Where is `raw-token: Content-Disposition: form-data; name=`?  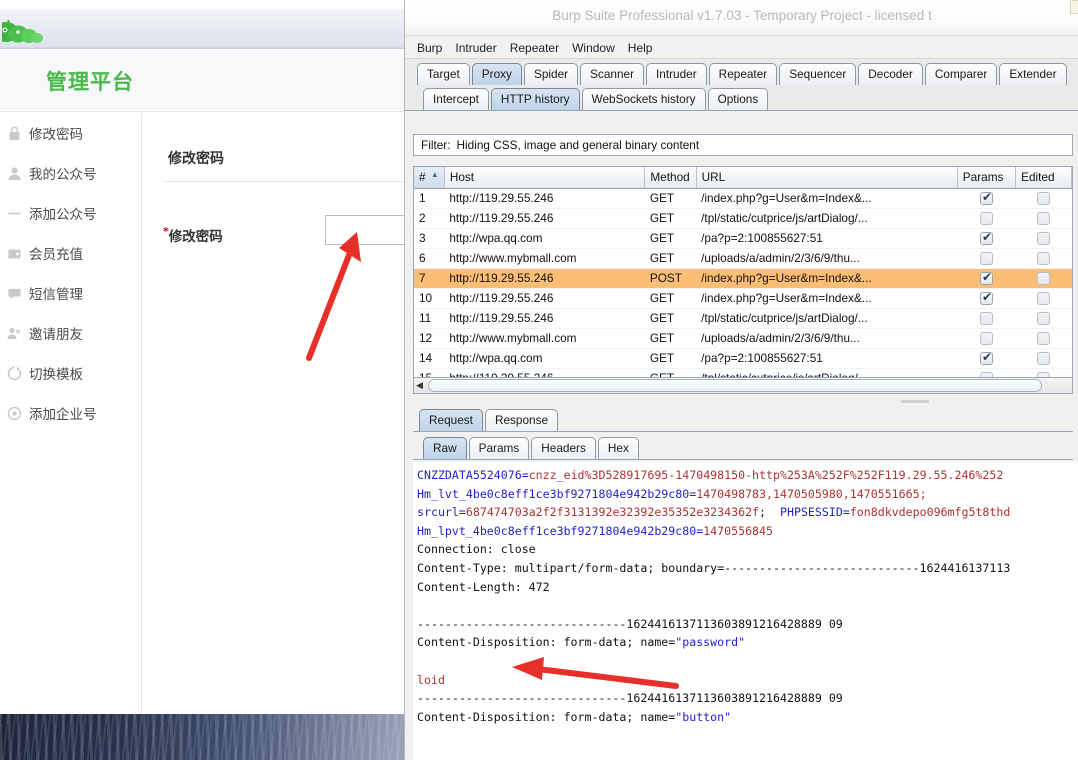
raw-token: Content-Disposition: form-data; name= is located at coordinates (546, 642).